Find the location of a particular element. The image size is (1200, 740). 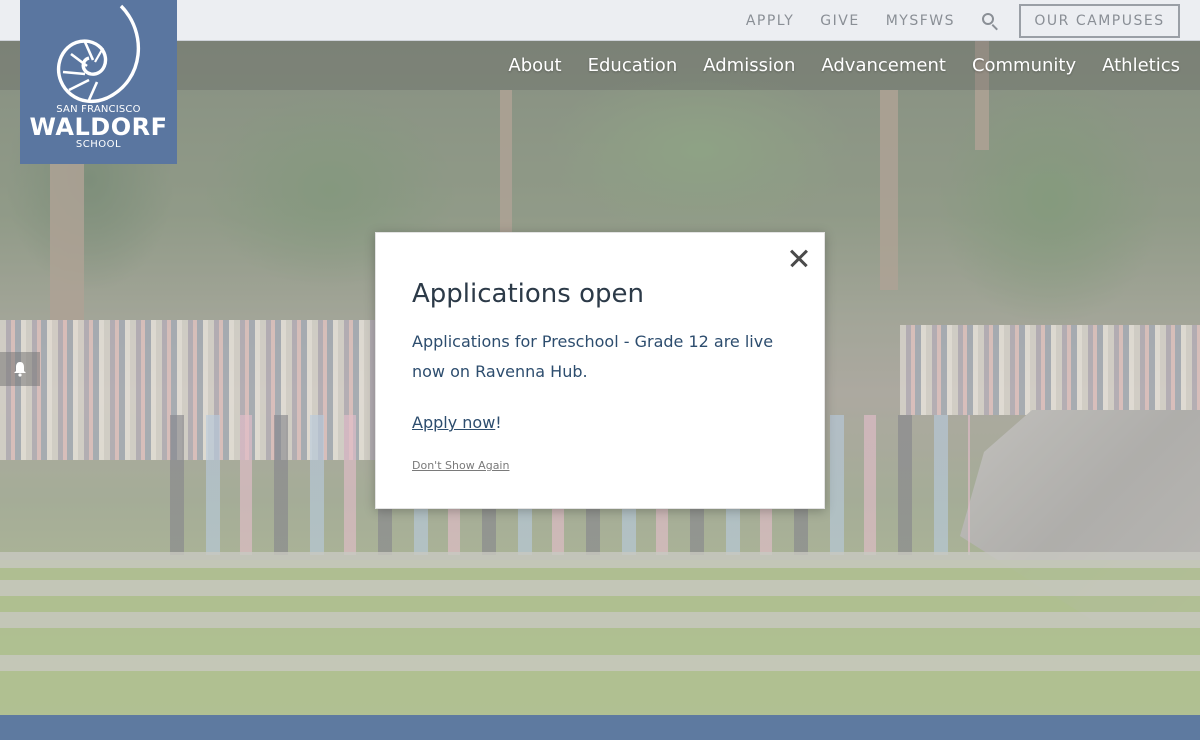

give-link: GIVE is located at coordinates (839, 21).